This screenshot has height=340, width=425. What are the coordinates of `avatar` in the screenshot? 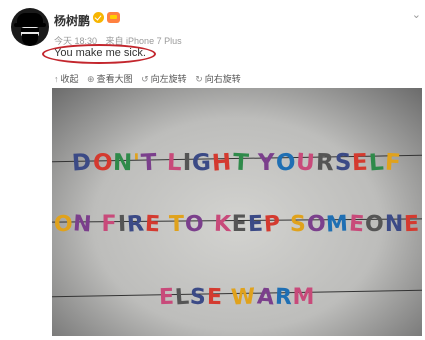 It's located at (30, 27).